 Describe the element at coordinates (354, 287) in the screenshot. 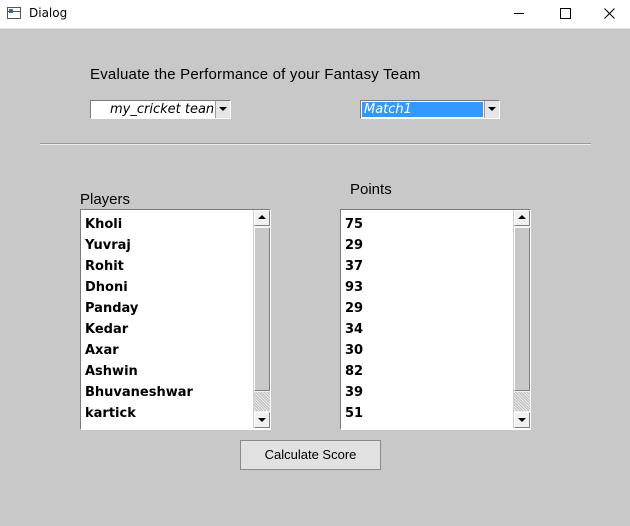

I see `list-item: 93` at that location.